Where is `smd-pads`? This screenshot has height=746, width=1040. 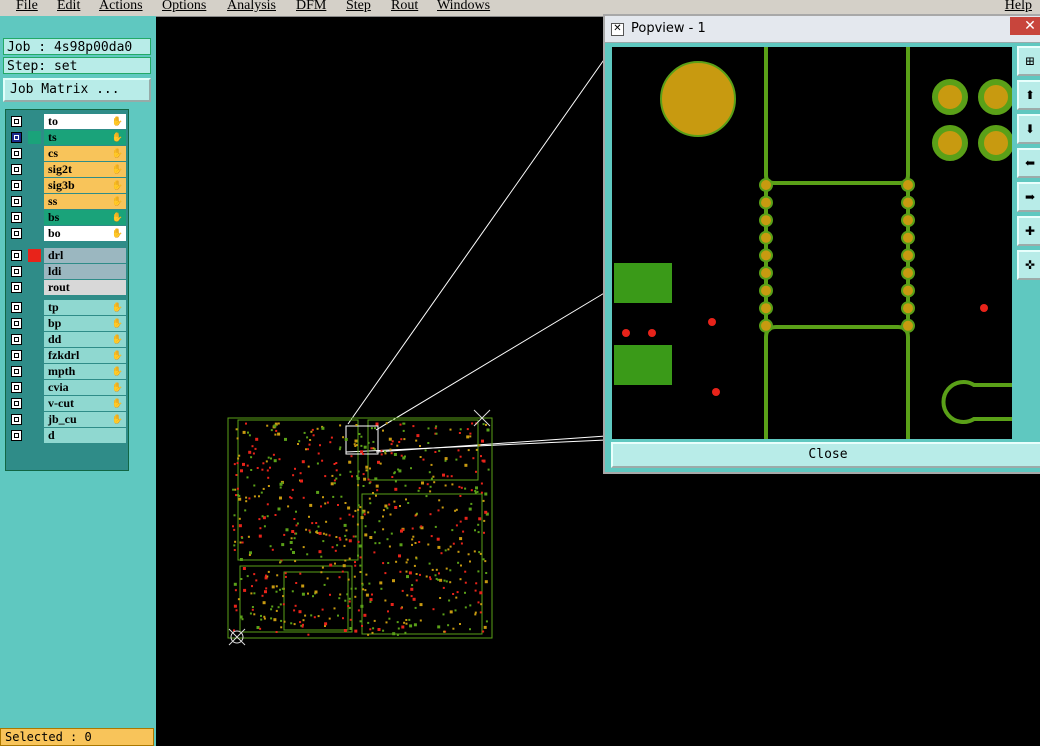 smd-pads is located at coordinates (837, 255).